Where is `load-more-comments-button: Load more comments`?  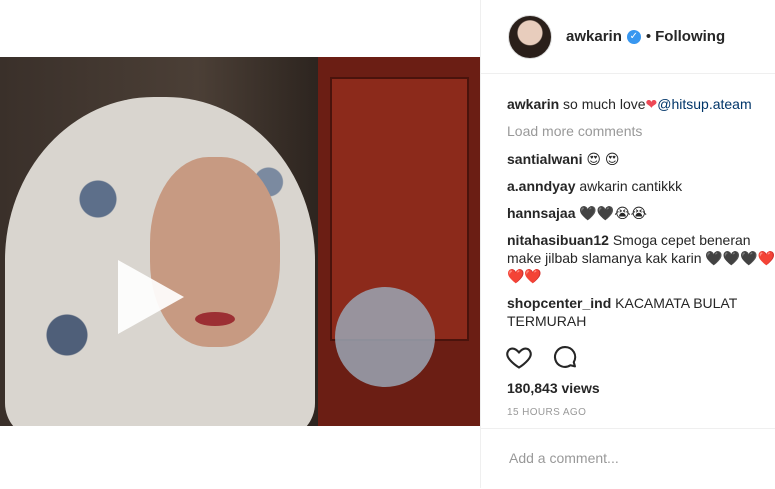 load-more-comments-button: Load more comments is located at coordinates (641, 131).